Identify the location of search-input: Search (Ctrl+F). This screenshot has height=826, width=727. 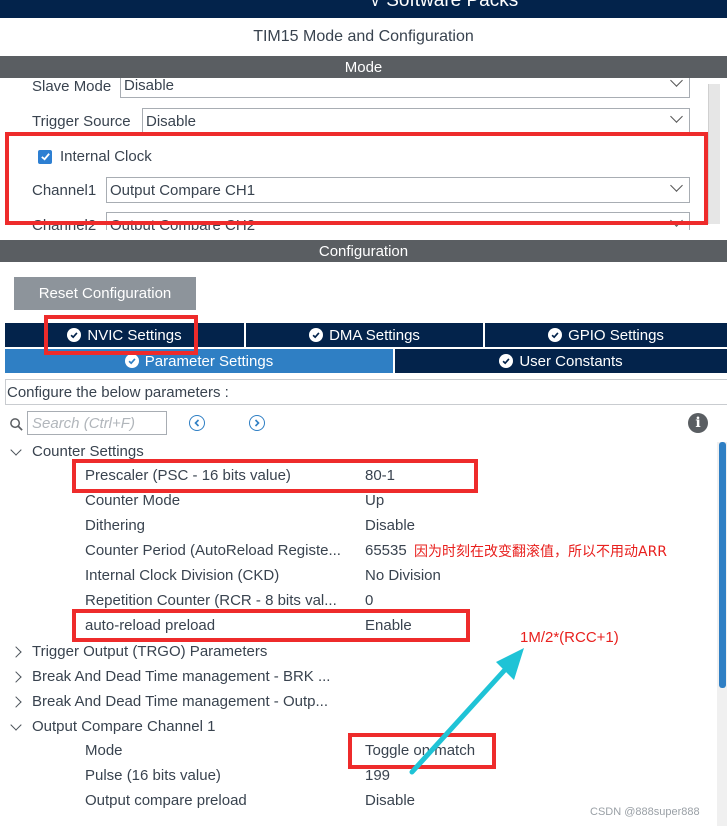
(97, 423).